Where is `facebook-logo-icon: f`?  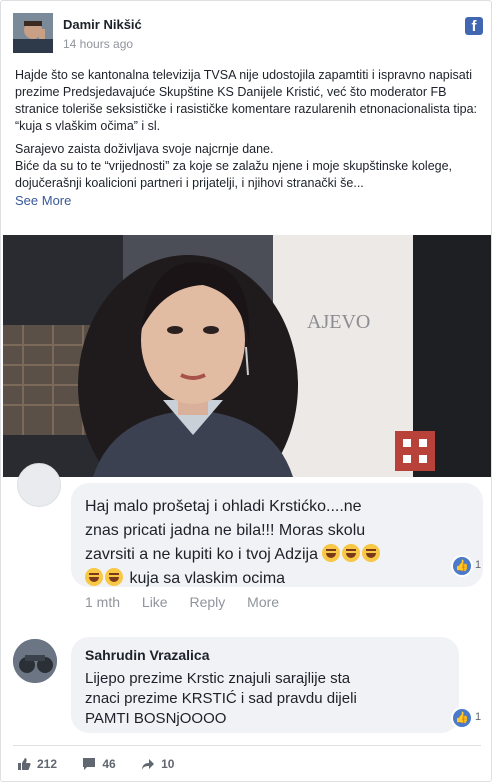 facebook-logo-icon: f is located at coordinates (474, 26).